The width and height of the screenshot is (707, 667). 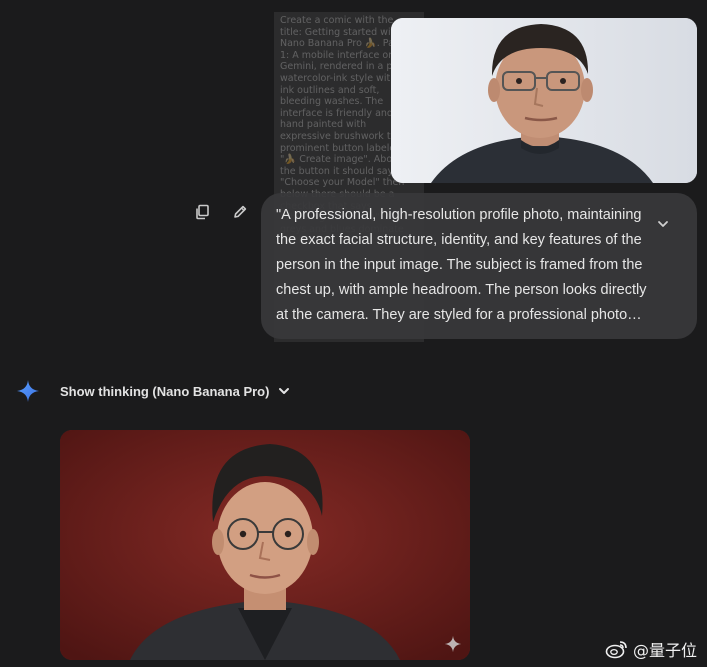 What do you see at coordinates (616, 650) in the screenshot?
I see `weibo-icon` at bounding box center [616, 650].